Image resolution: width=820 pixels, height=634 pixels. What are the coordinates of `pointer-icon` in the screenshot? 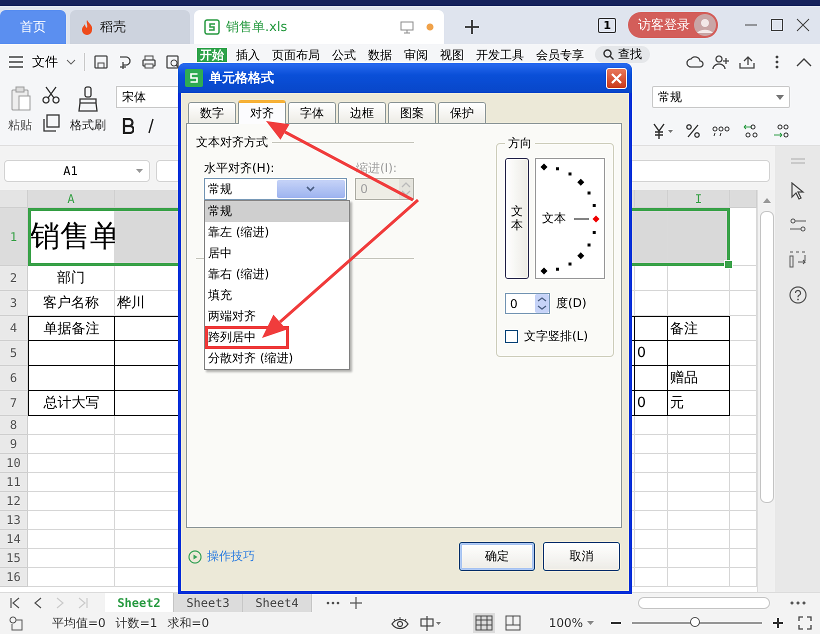 It's located at (798, 191).